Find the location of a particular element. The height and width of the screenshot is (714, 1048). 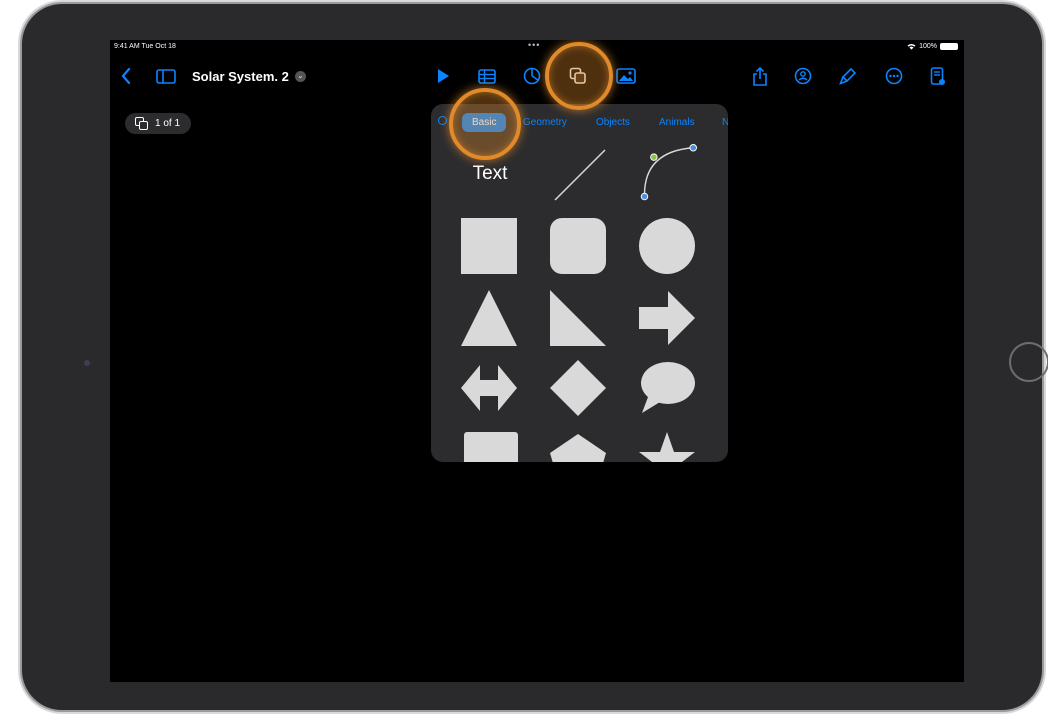

document-title-text: Solar System. 2 is located at coordinates (240, 76).